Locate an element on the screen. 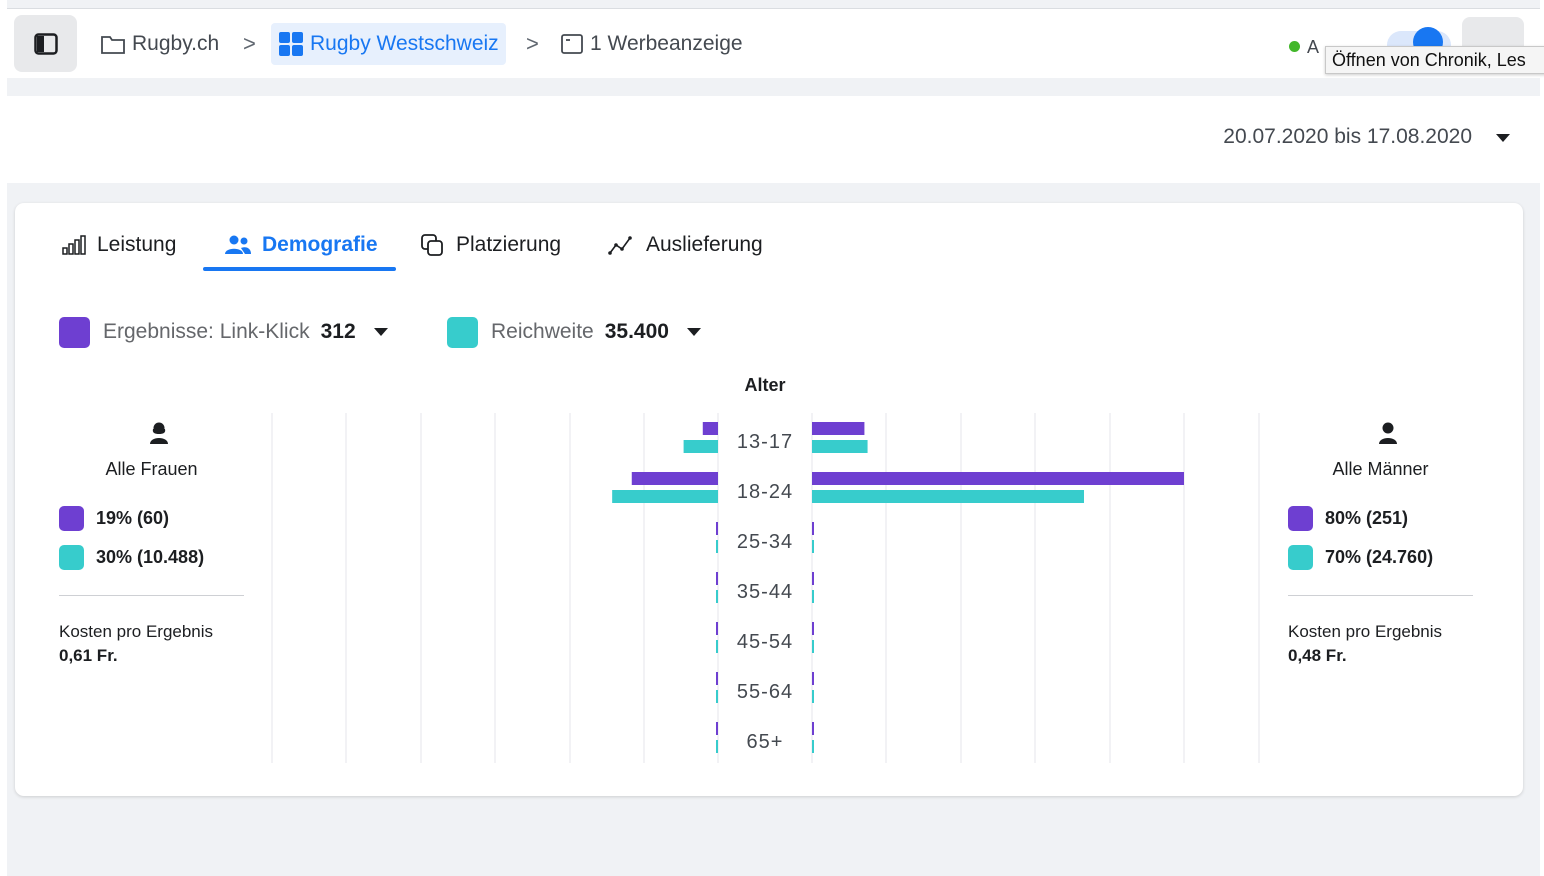 The image size is (1544, 876). date-range-selector: 20.07.2020 bis 17.08.2020 is located at coordinates (1347, 137).